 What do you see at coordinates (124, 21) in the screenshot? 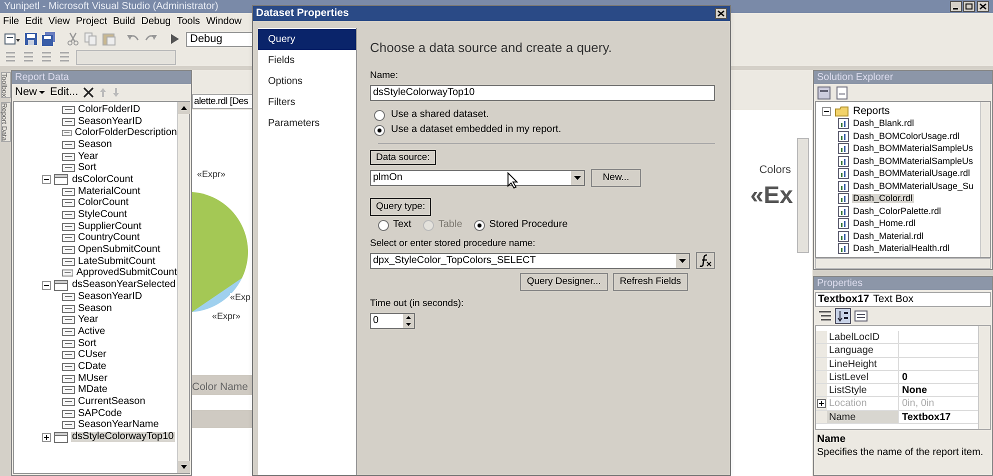
I see `menu-item: Build` at bounding box center [124, 21].